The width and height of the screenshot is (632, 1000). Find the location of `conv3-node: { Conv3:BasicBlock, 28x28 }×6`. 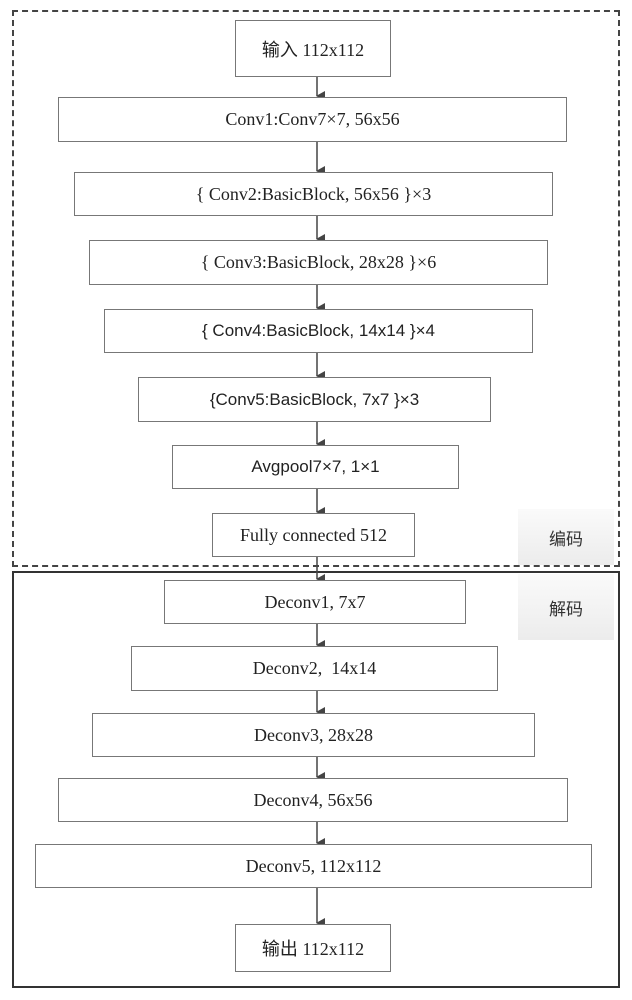

conv3-node: { Conv3:BasicBlock, 28x28 }×6 is located at coordinates (318, 262).